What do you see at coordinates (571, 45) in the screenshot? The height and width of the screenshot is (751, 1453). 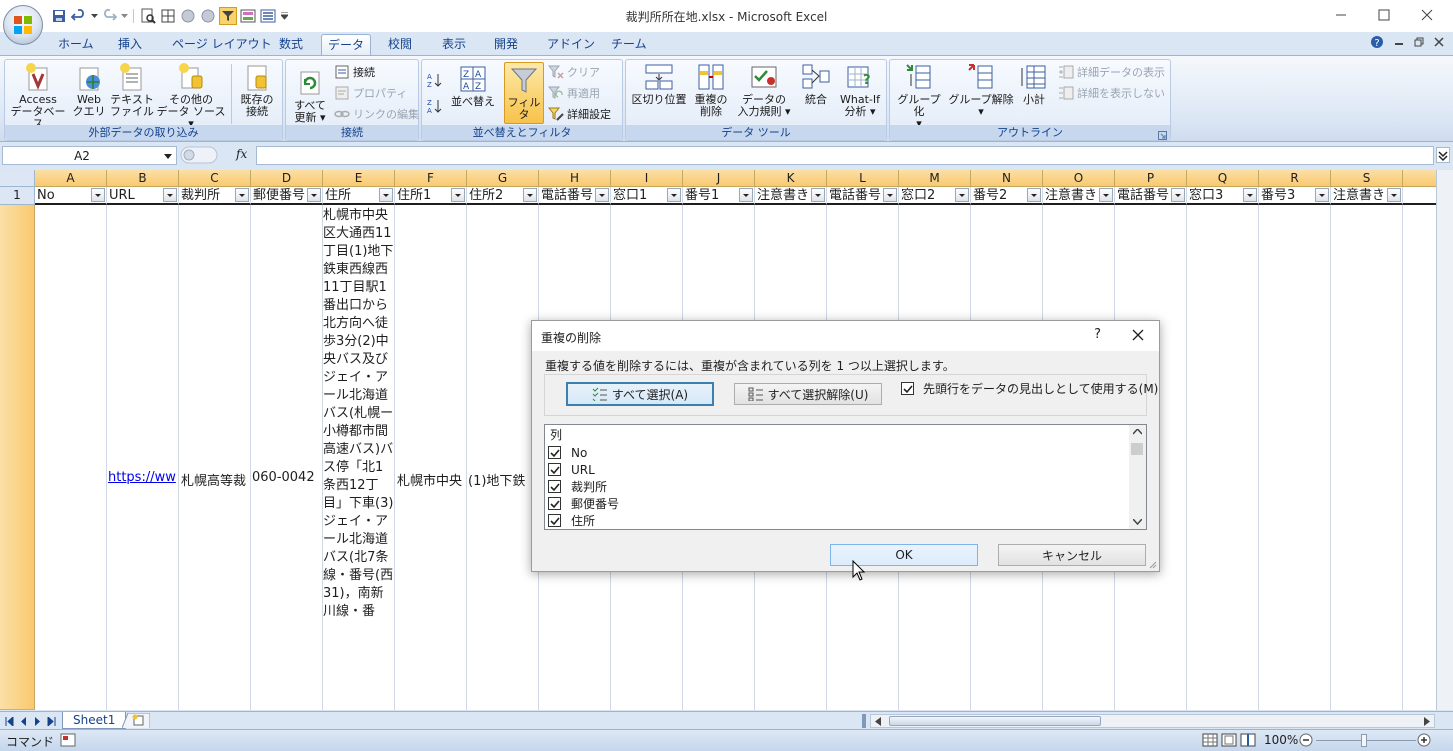 I see `tab-addins: アドイン` at bounding box center [571, 45].